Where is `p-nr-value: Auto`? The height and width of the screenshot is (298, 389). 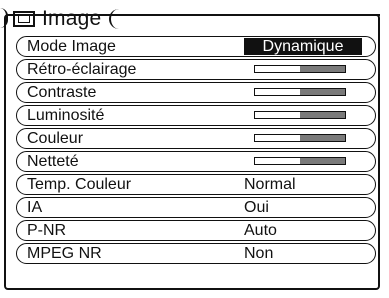 p-nr-value: Auto is located at coordinates (303, 231).